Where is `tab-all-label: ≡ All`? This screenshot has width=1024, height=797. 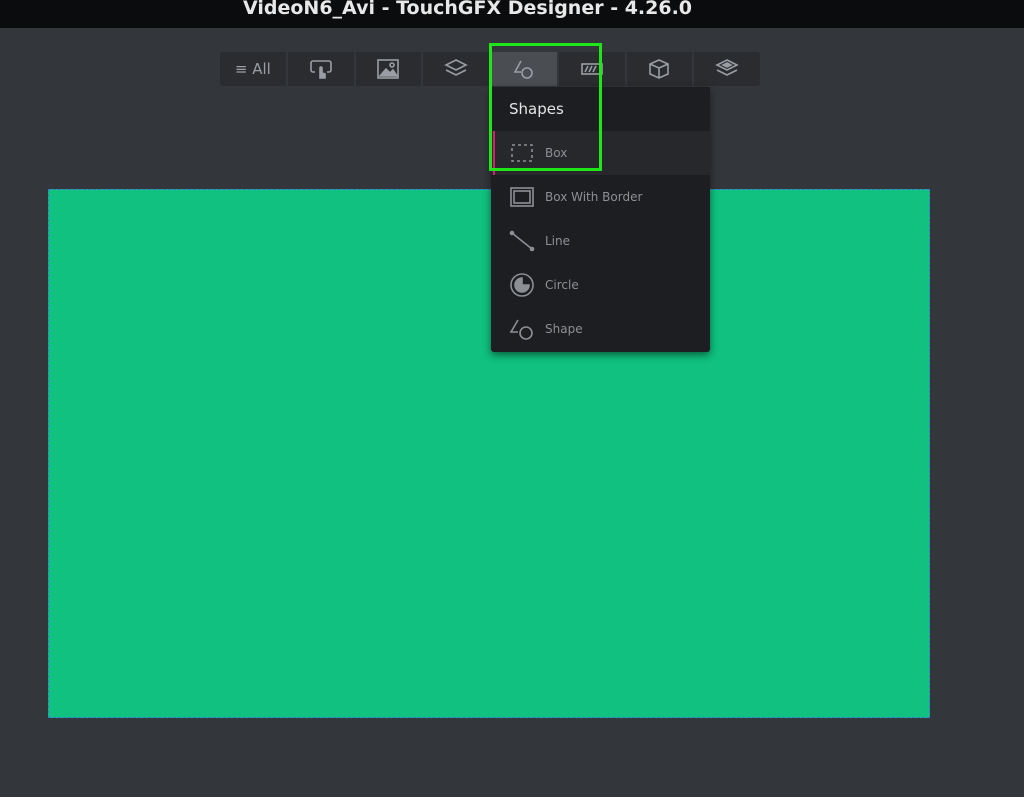 tab-all-label: ≡ All is located at coordinates (252, 69).